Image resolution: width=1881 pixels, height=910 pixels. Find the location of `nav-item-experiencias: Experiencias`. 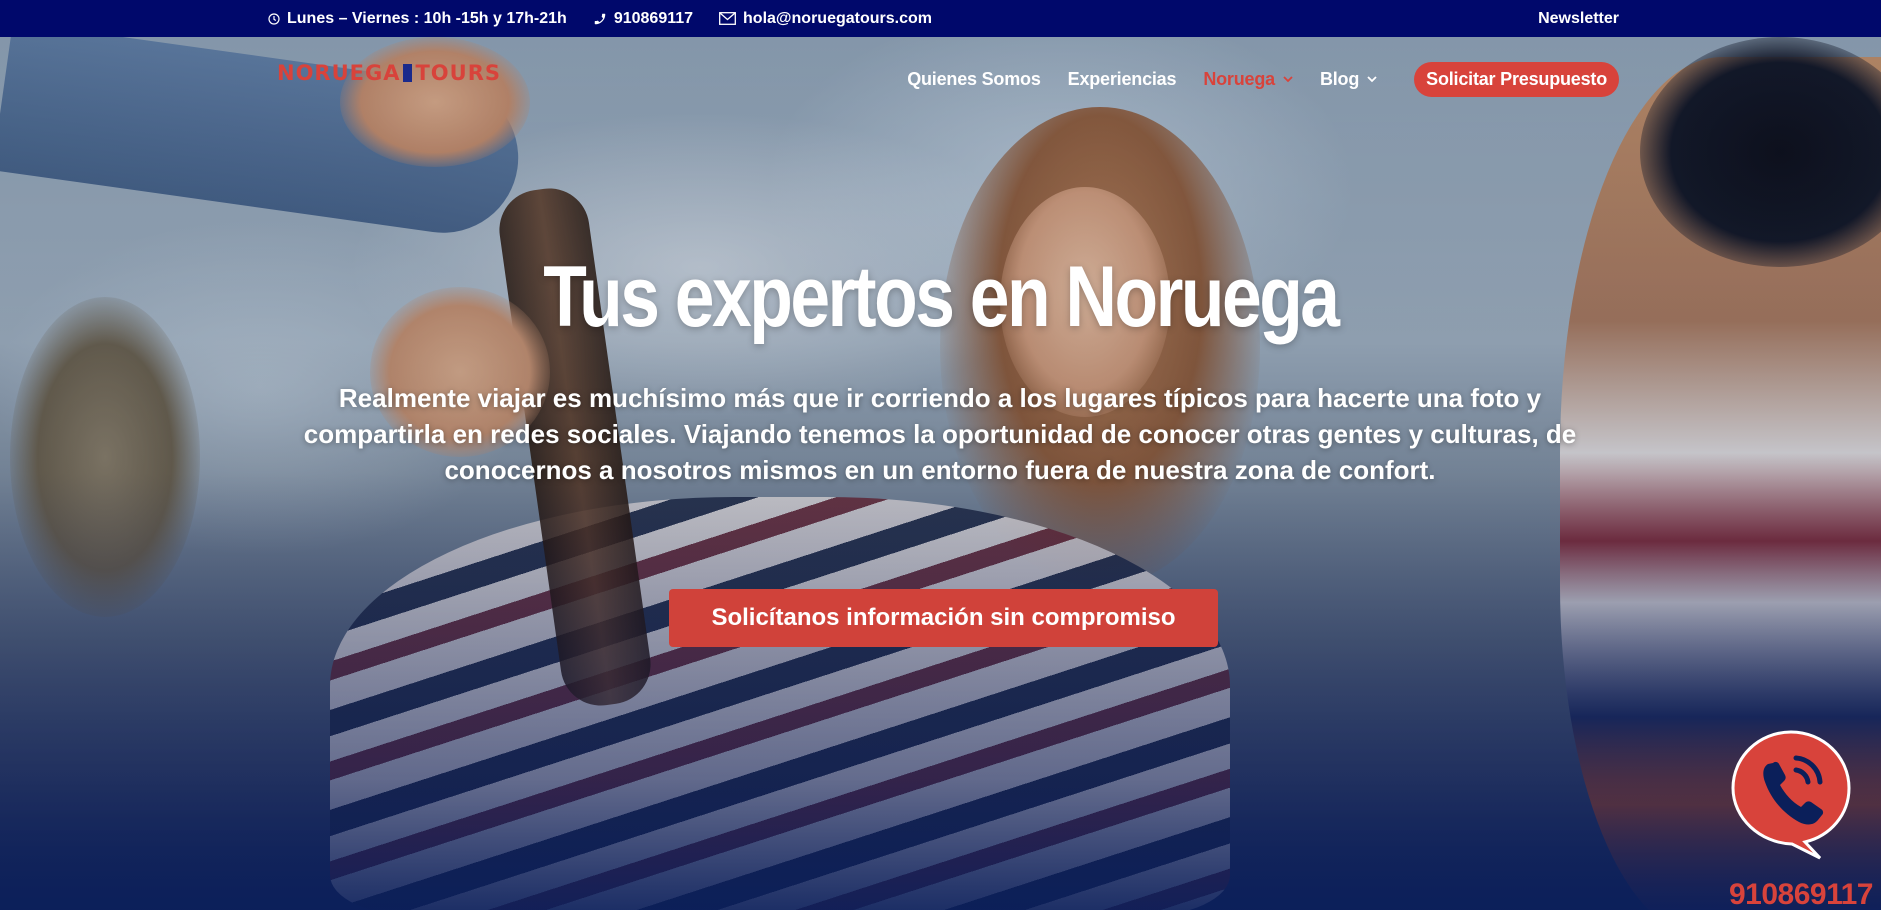

nav-item-experiencias: Experiencias is located at coordinates (1122, 79).